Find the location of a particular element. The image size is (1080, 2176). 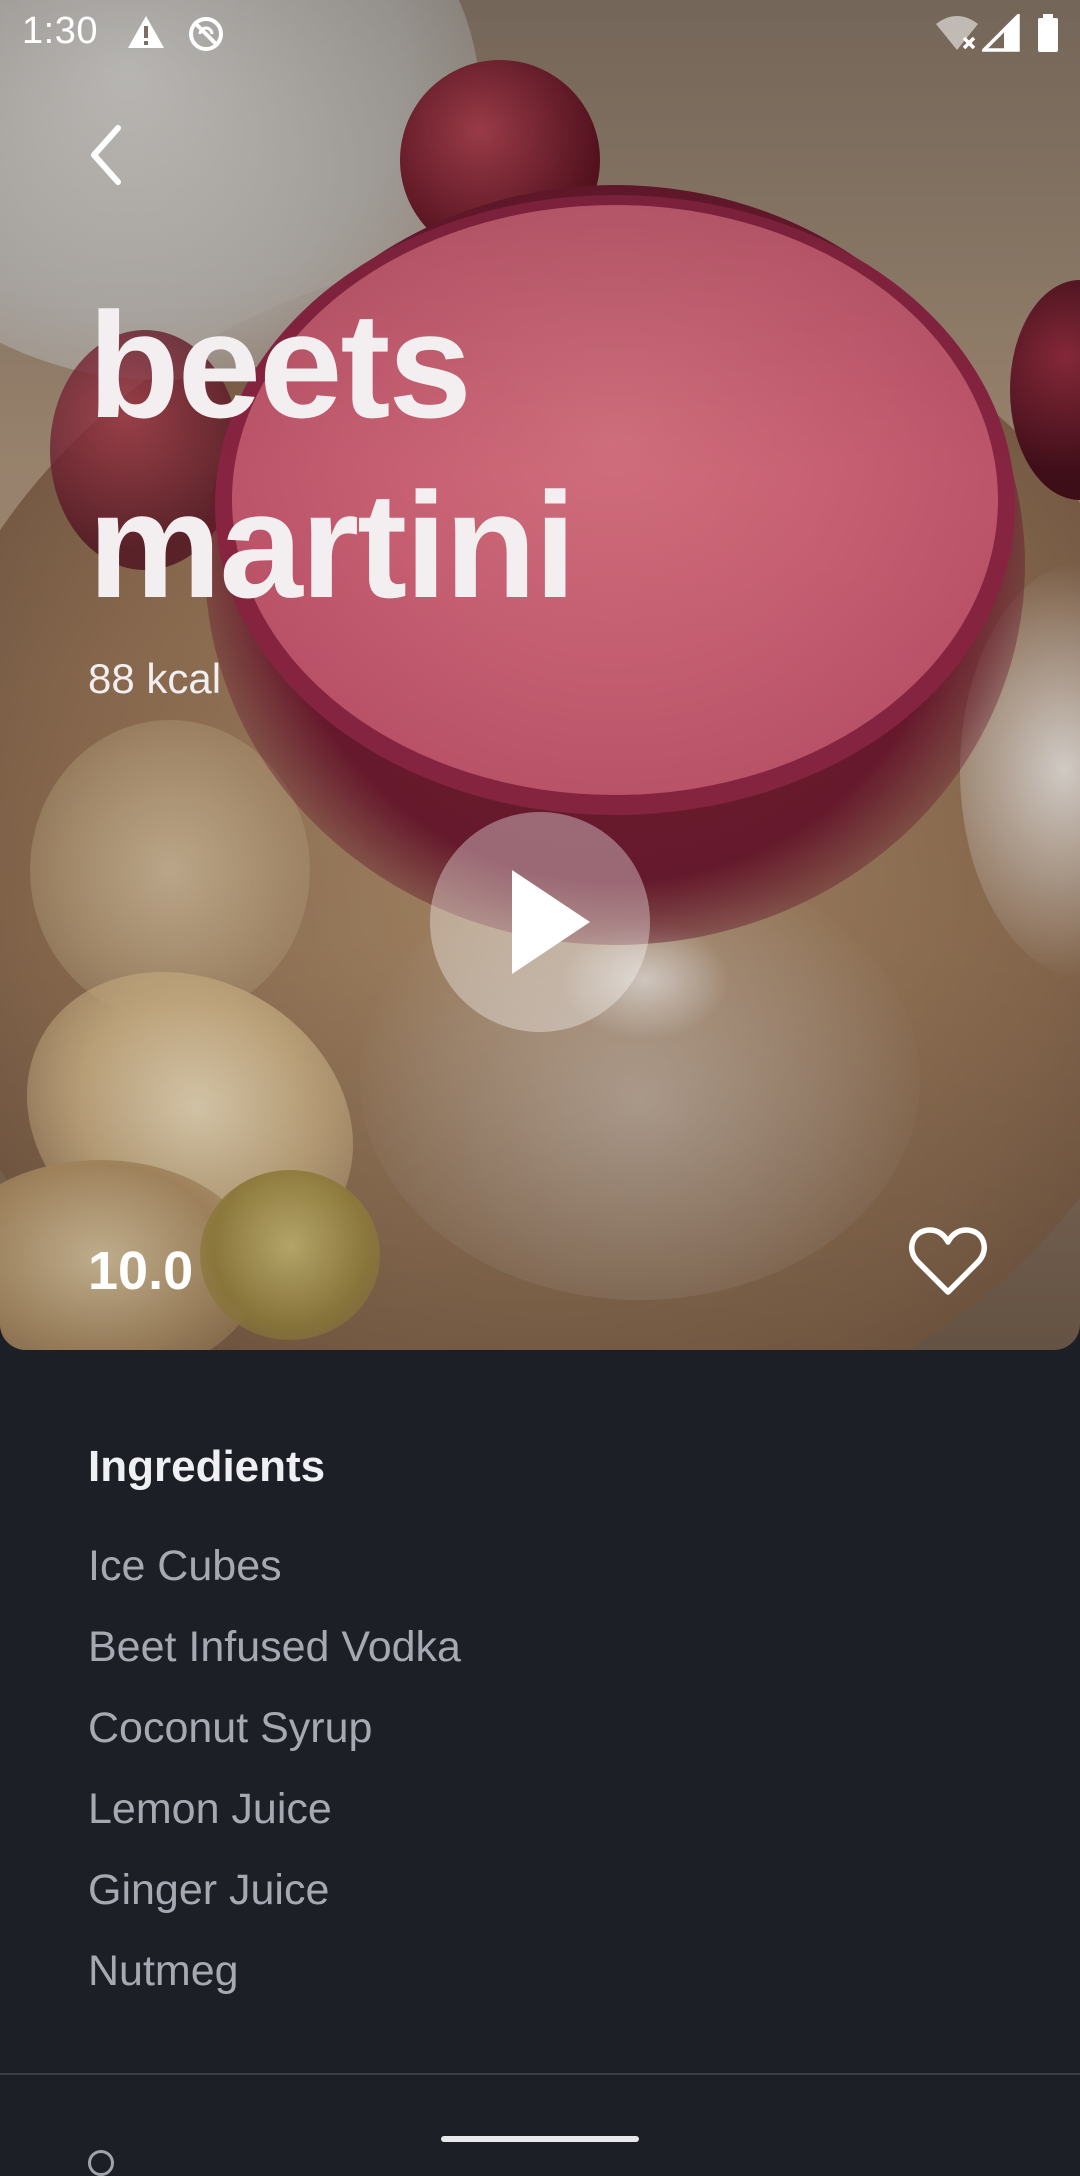

status-bar: 1:30 is located at coordinates (540, 33).